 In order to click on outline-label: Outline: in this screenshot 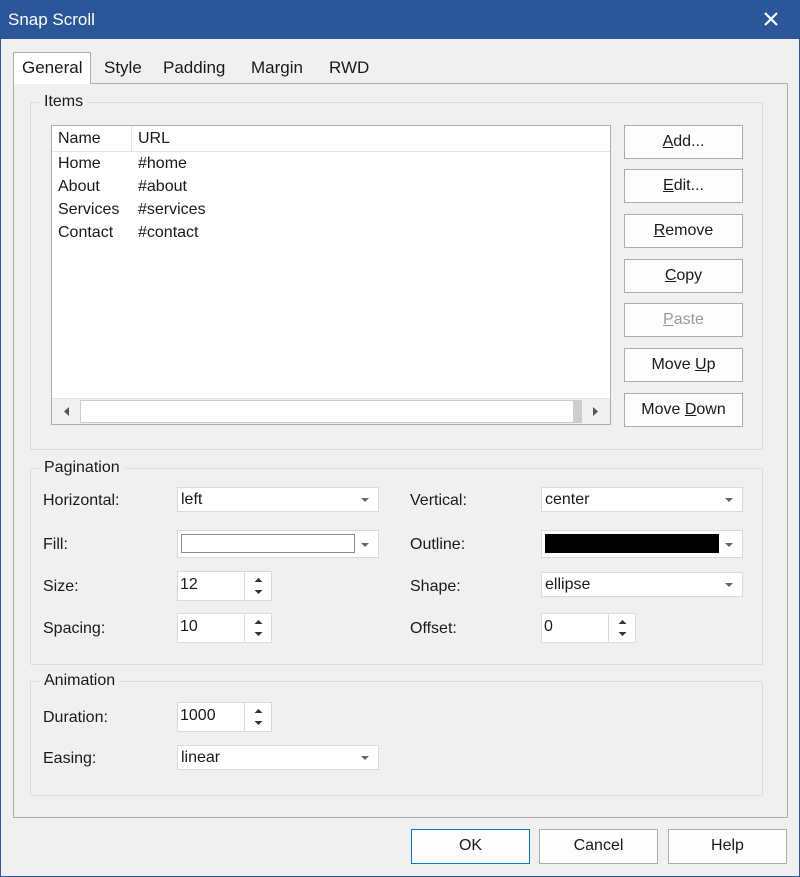, I will do `click(438, 544)`.